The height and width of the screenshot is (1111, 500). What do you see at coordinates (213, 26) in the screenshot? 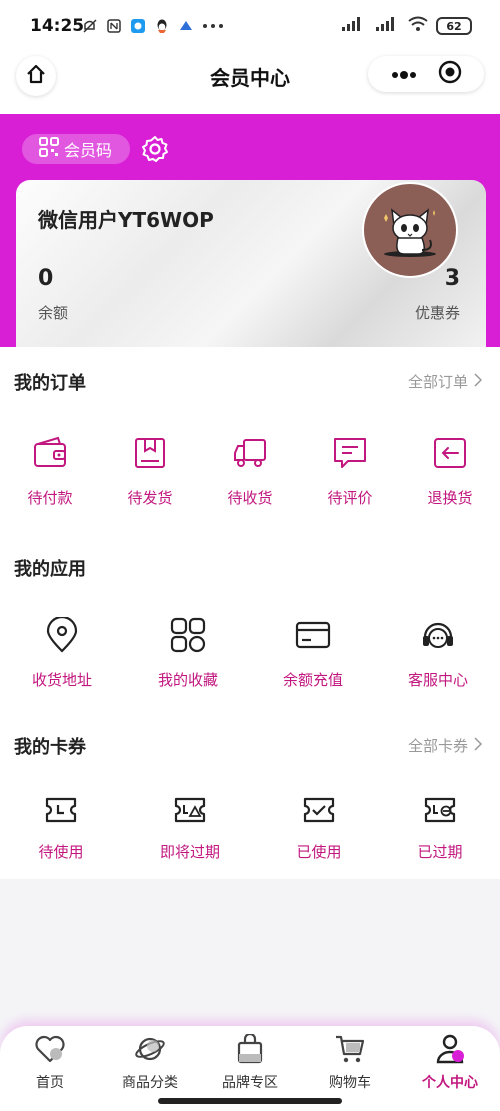
I see `more-dots-icon` at bounding box center [213, 26].